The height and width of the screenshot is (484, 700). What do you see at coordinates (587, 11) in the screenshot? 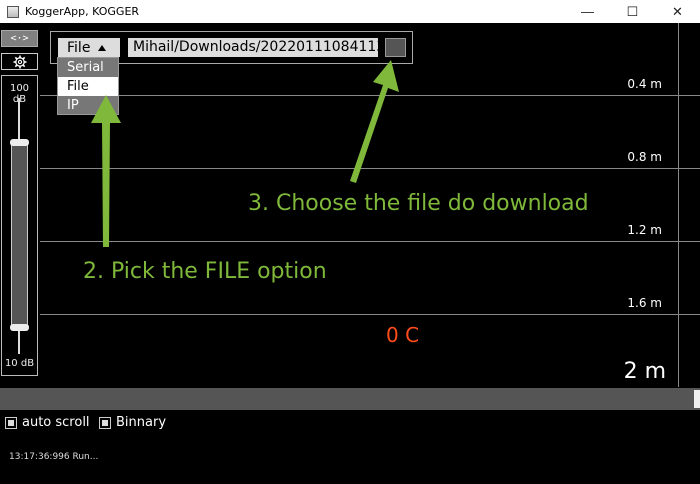
I see `minimize-button: —` at bounding box center [587, 11].